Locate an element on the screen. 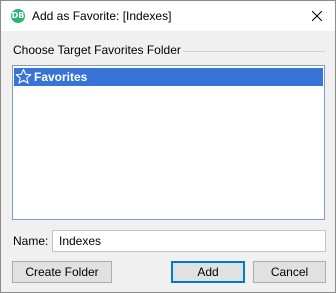  tree-item-favorites: Favorites is located at coordinates (168, 77).